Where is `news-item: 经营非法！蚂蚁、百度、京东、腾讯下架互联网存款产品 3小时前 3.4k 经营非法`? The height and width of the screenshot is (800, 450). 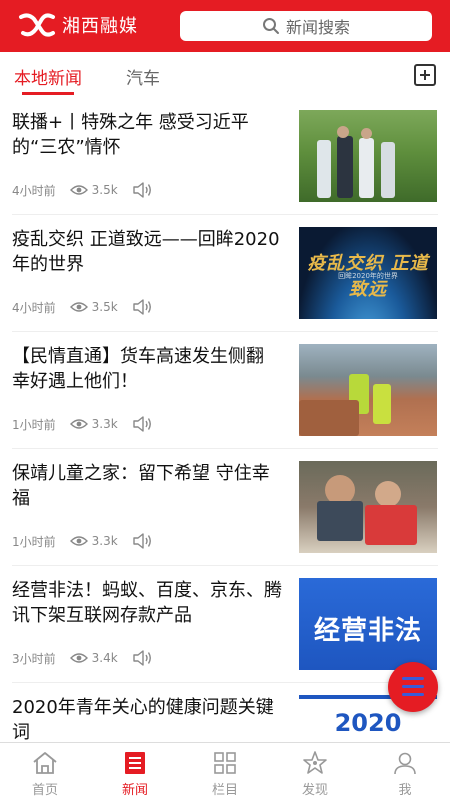
news-item: 经营非法！蚂蚁、百度、京东、腾讯下架互联网存款产品 3小时前 3.4k 经营非法 is located at coordinates (225, 636).